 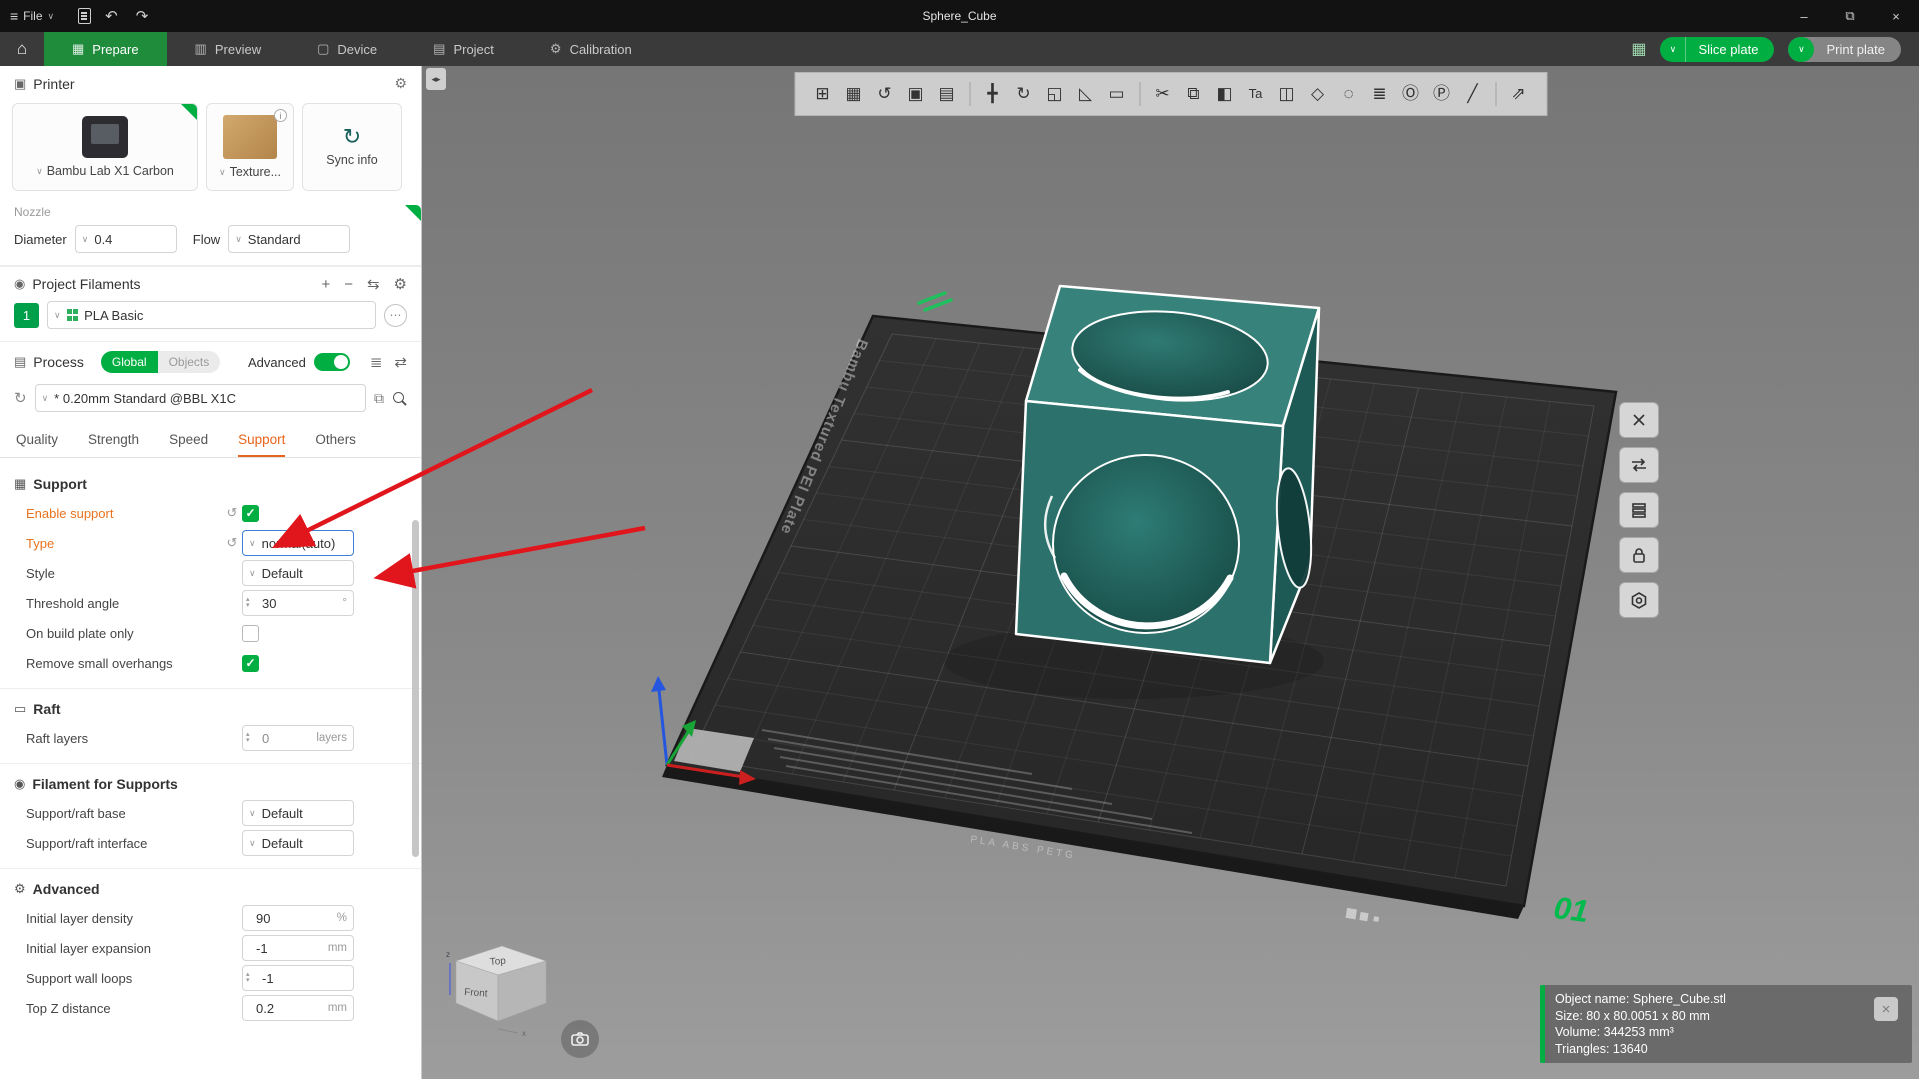 I want to click on split-icon: ▤, so click(x=946, y=94).